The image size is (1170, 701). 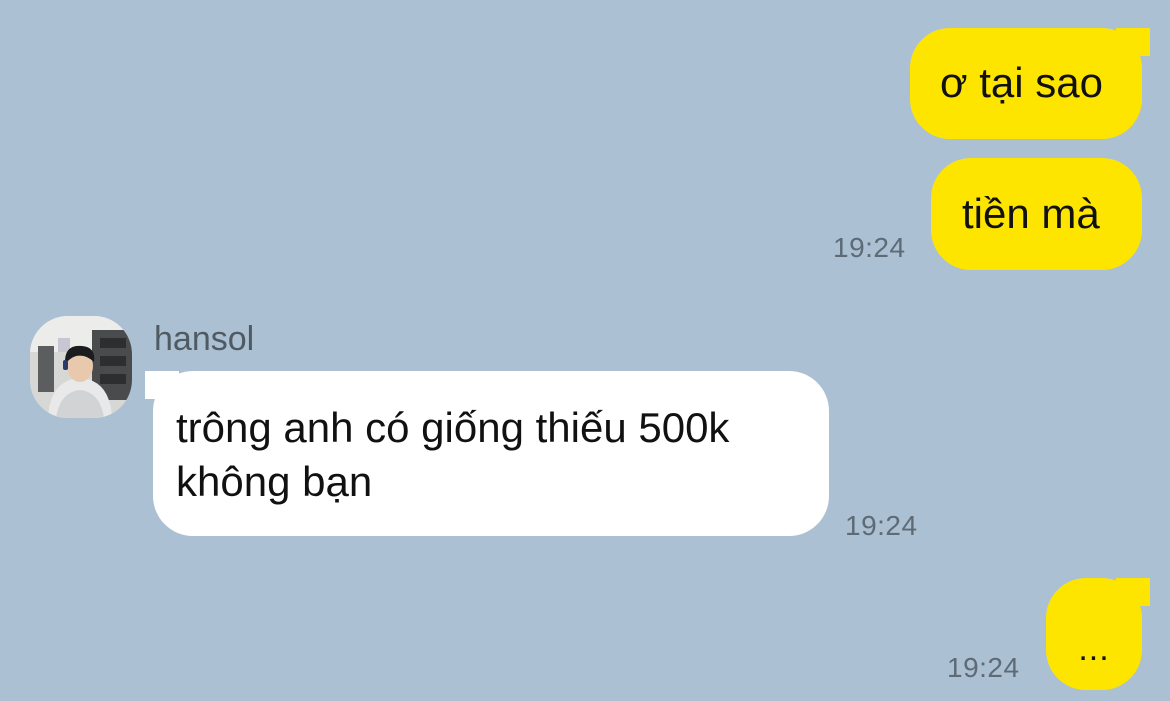 I want to click on avatar, so click(x=81, y=367).